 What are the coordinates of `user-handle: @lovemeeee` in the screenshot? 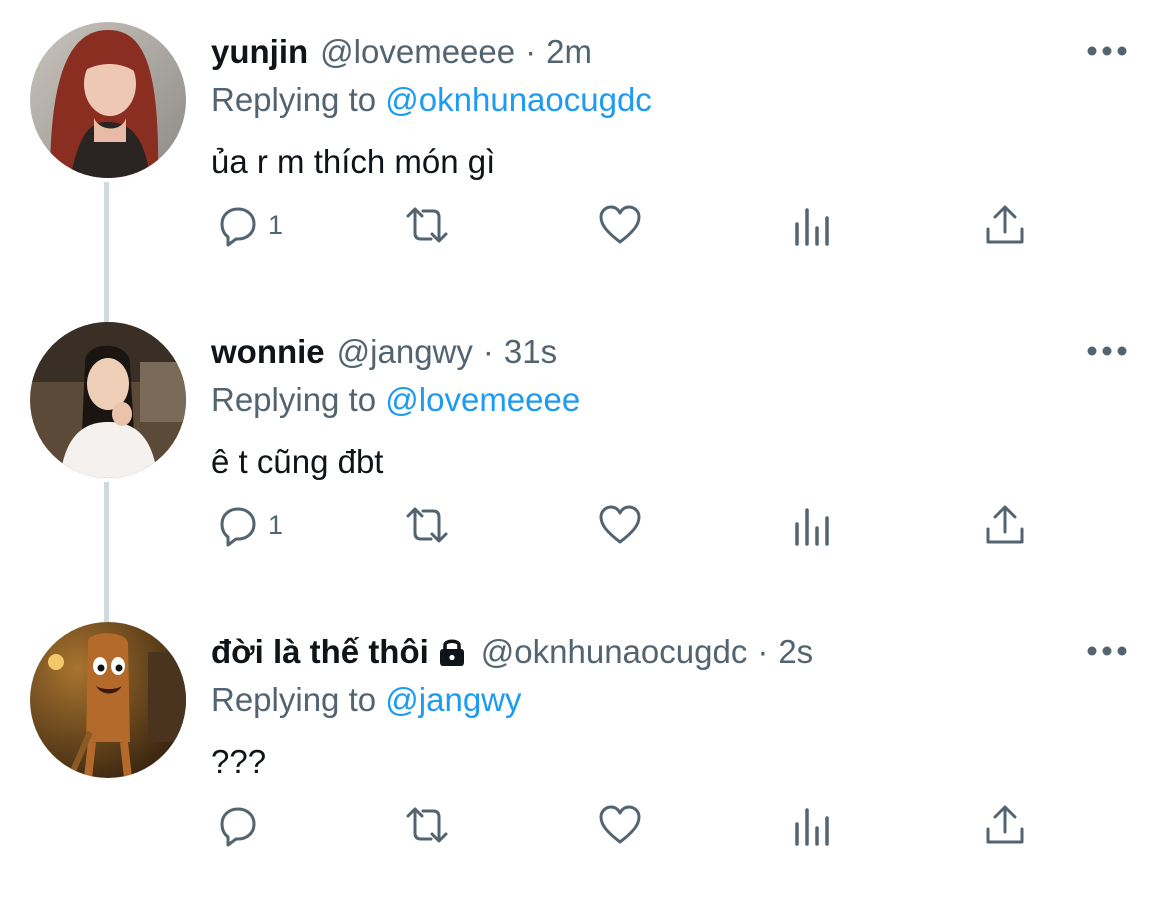 It's located at (417, 52).